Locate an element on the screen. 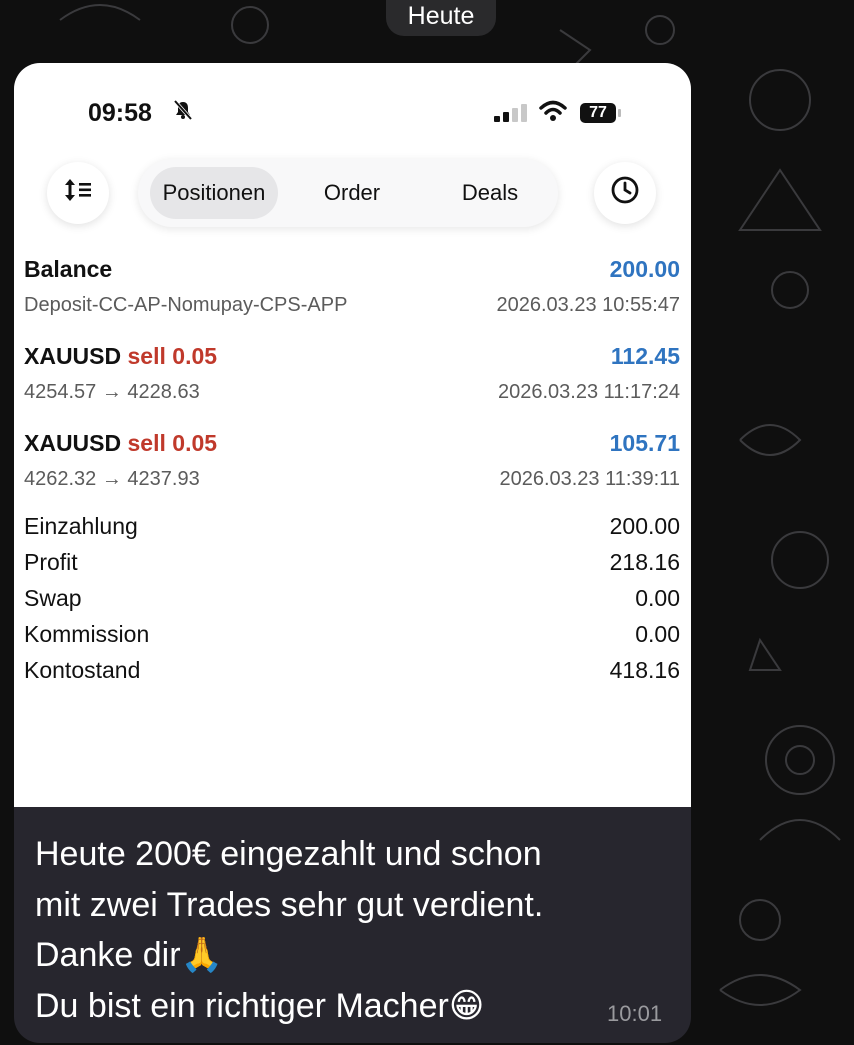 The image size is (854, 1045). summary-row: Profit 218.16 is located at coordinates (352, 567).